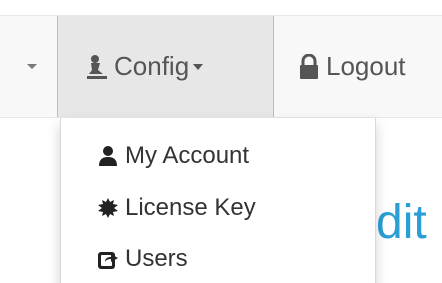 This screenshot has height=283, width=442. I want to click on chess-pawn-icon, so click(97, 67).